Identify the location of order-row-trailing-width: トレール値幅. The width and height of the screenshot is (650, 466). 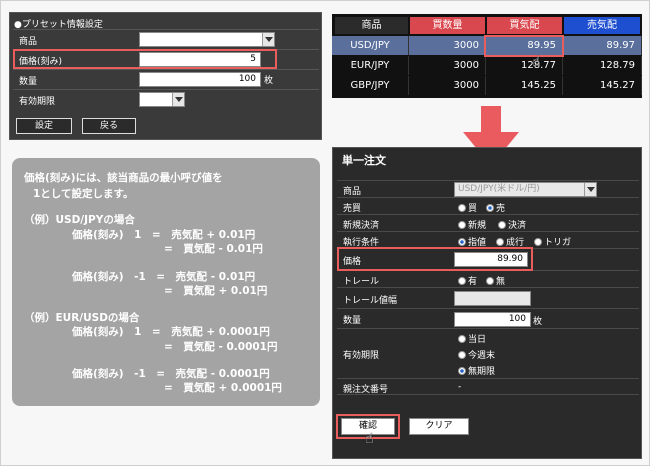
(488, 297).